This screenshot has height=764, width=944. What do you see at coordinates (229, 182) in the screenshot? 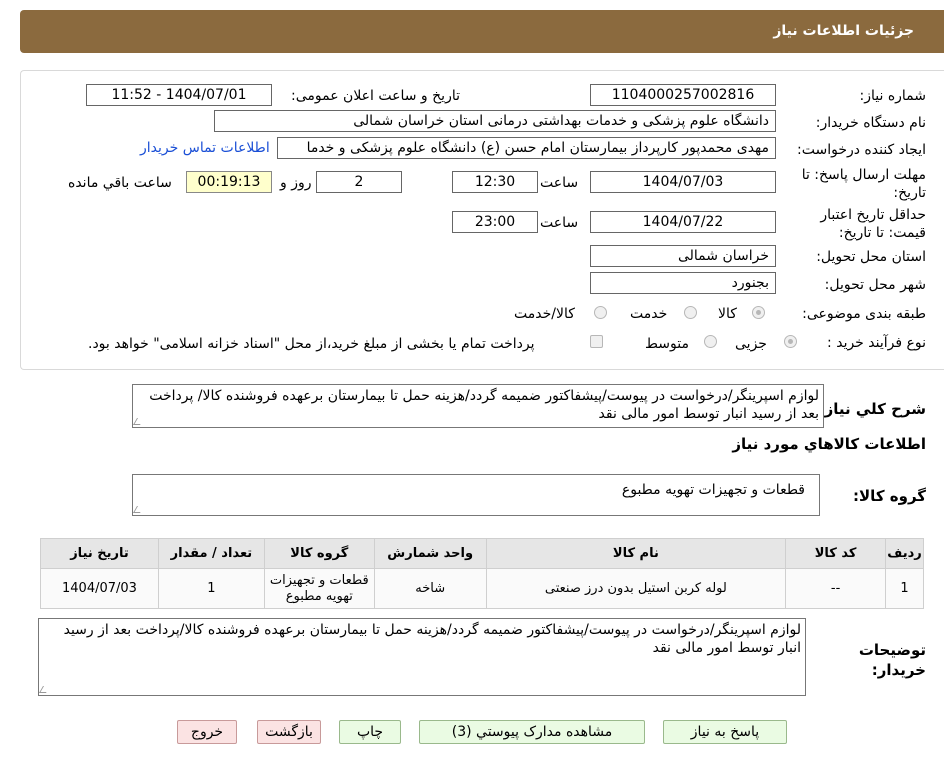
I see `remaining-time-field: 00:19:13` at bounding box center [229, 182].